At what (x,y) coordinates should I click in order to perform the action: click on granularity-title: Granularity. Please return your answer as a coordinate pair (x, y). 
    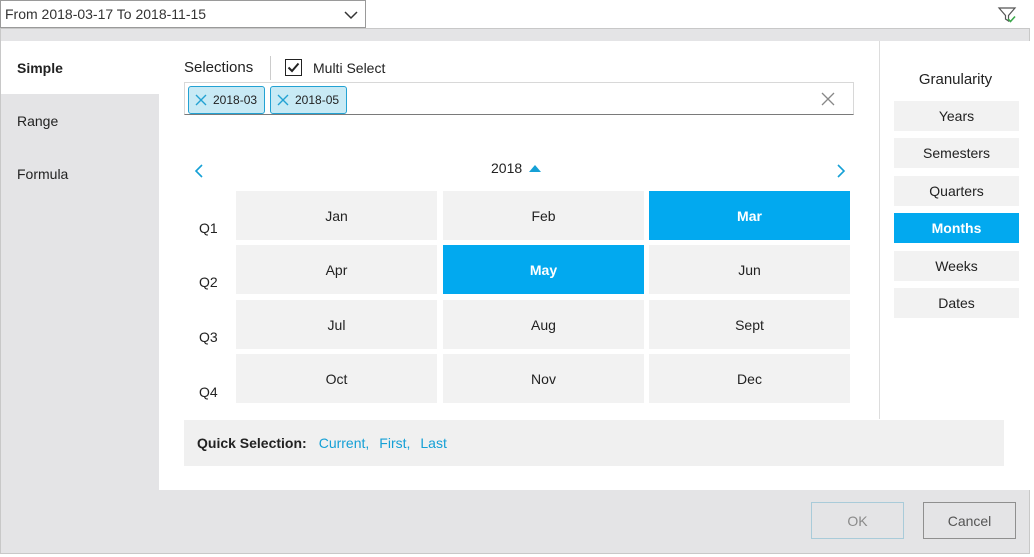
    Looking at the image, I should click on (955, 79).